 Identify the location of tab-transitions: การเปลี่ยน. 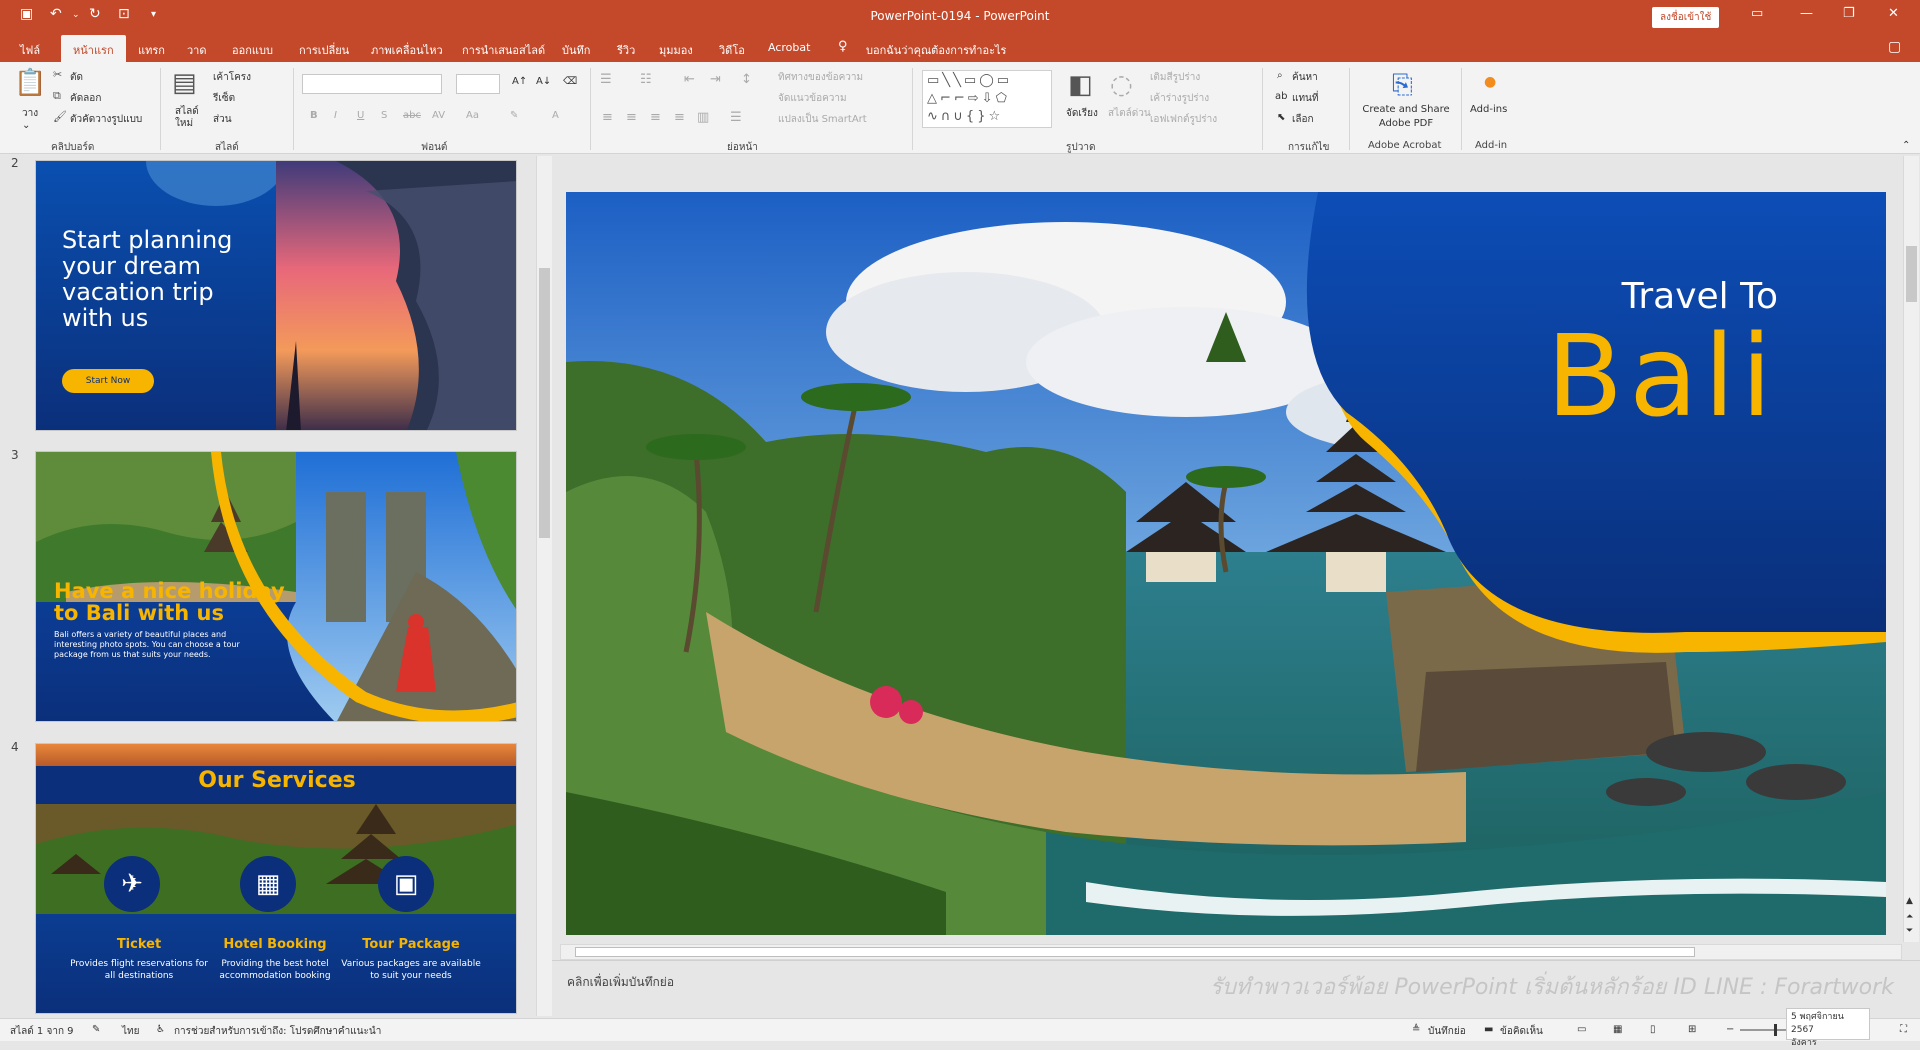
(324, 50).